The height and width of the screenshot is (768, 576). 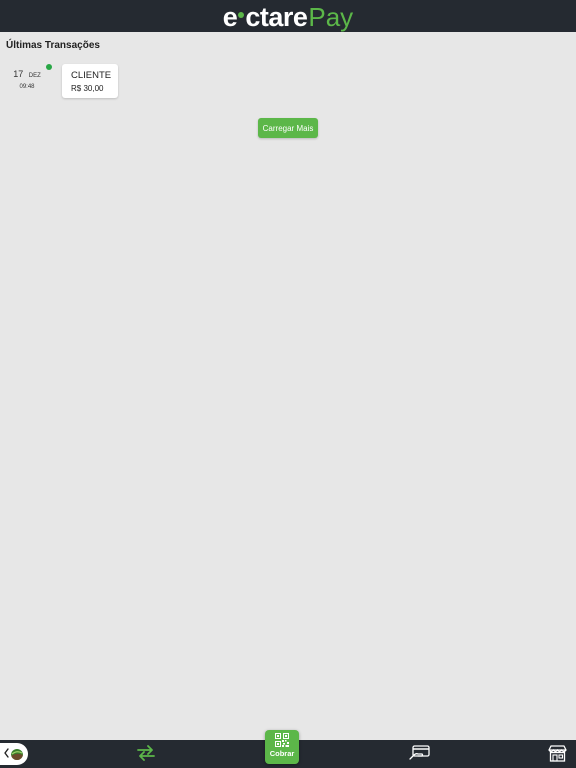 I want to click on transaction-name: CLIENTE, so click(x=91, y=75).